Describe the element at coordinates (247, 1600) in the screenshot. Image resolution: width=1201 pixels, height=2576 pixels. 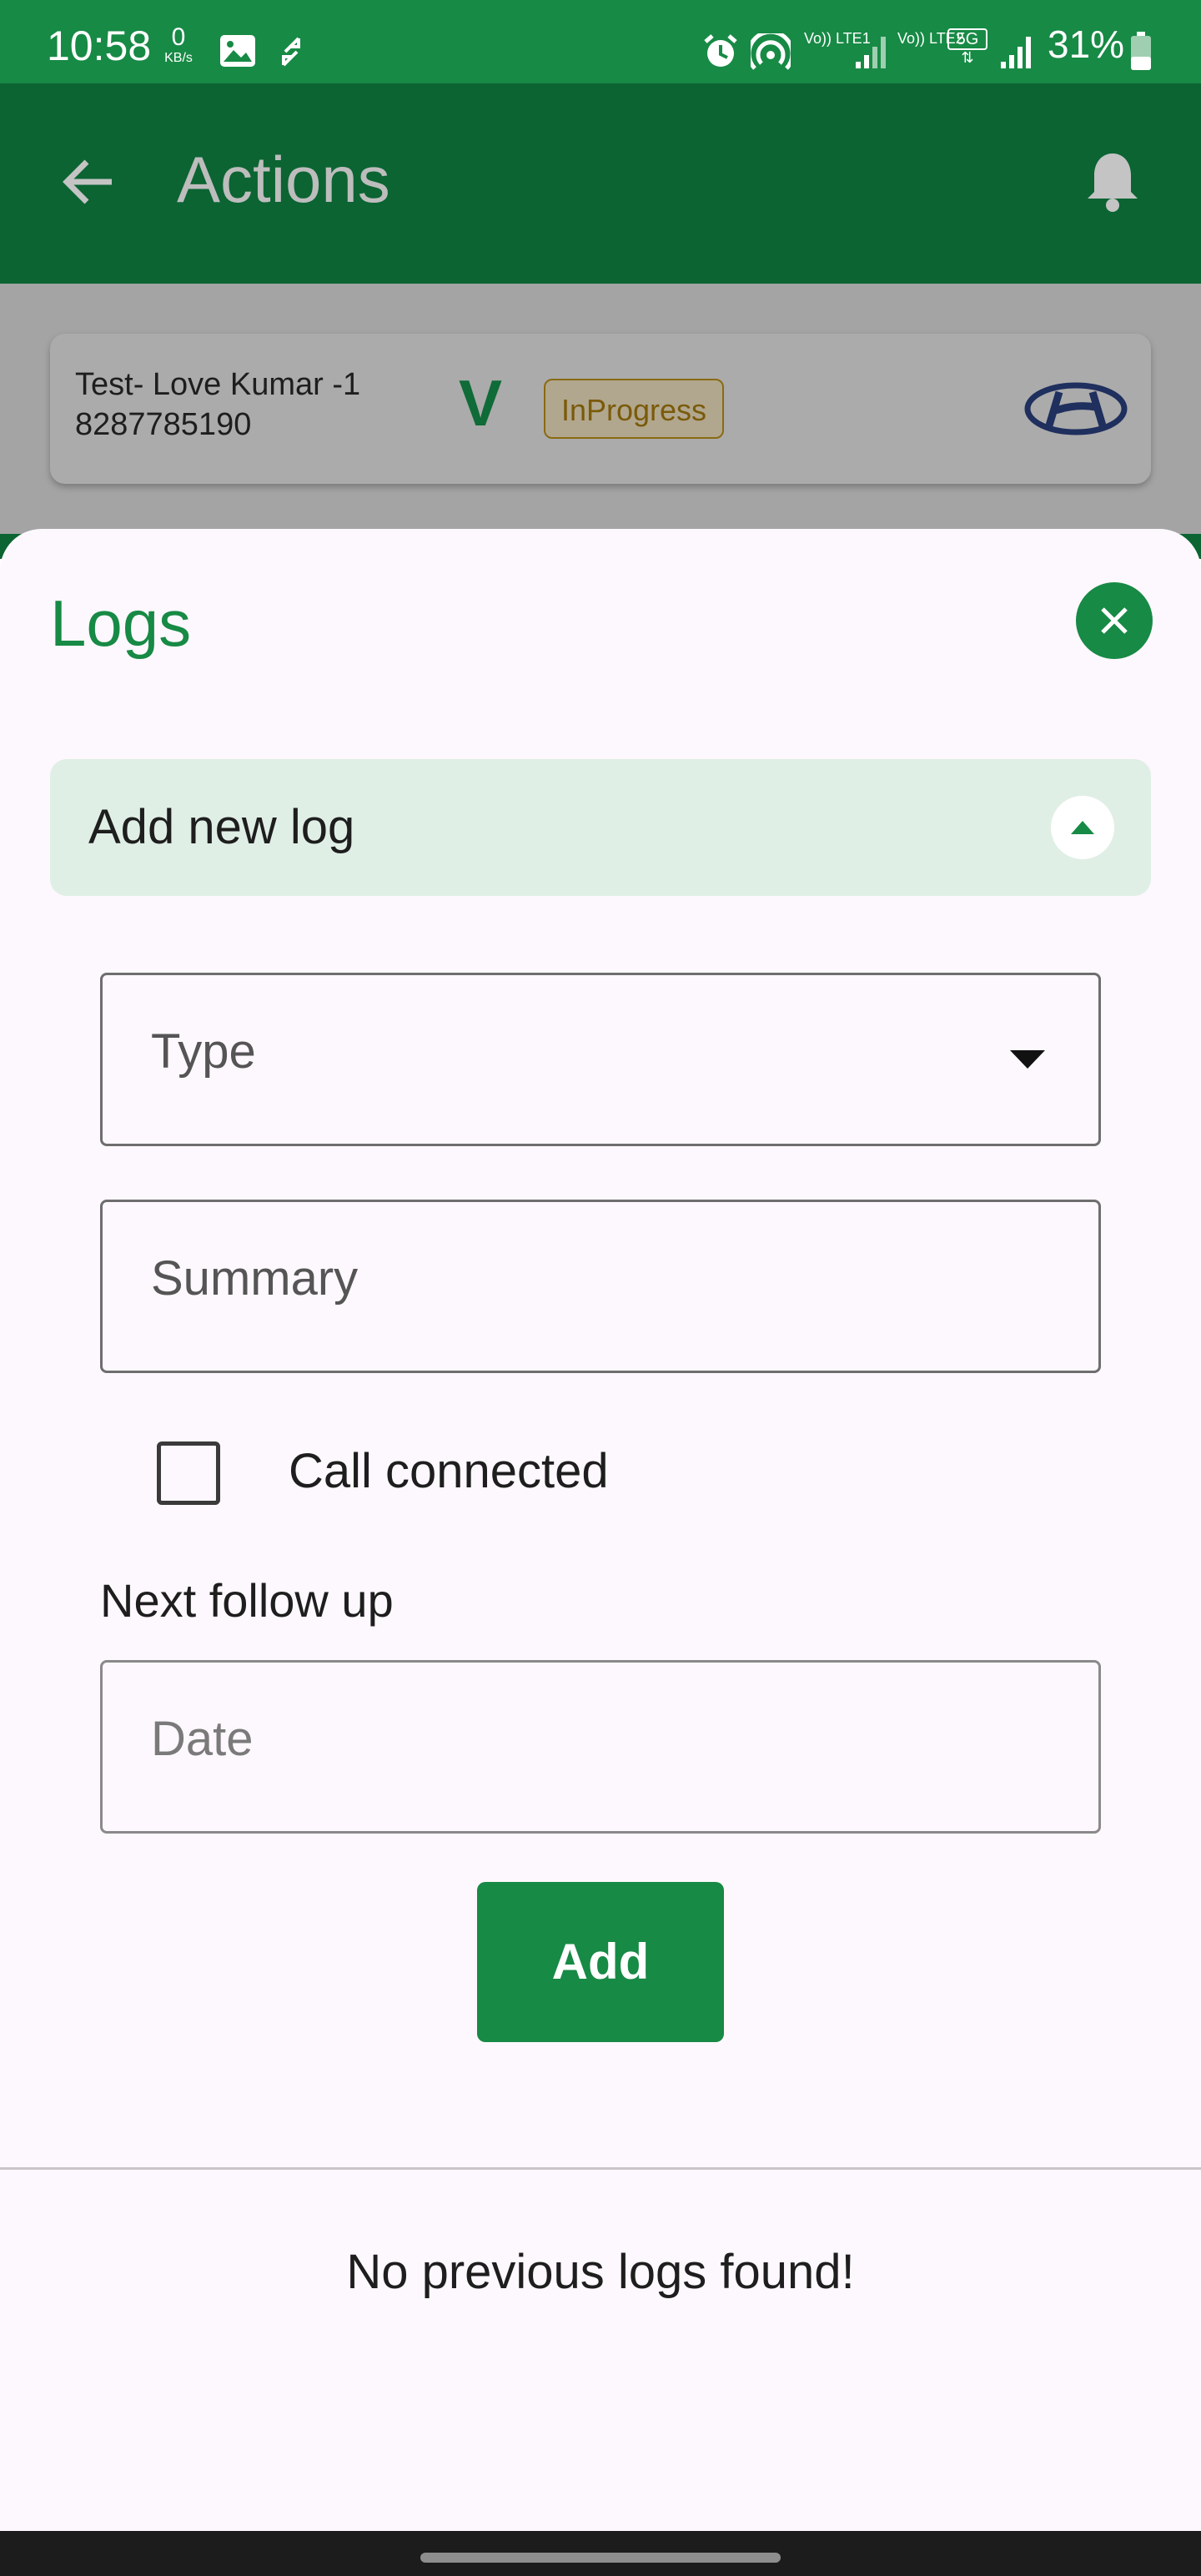
I see `next-follow-up-label: Next follow up` at that location.